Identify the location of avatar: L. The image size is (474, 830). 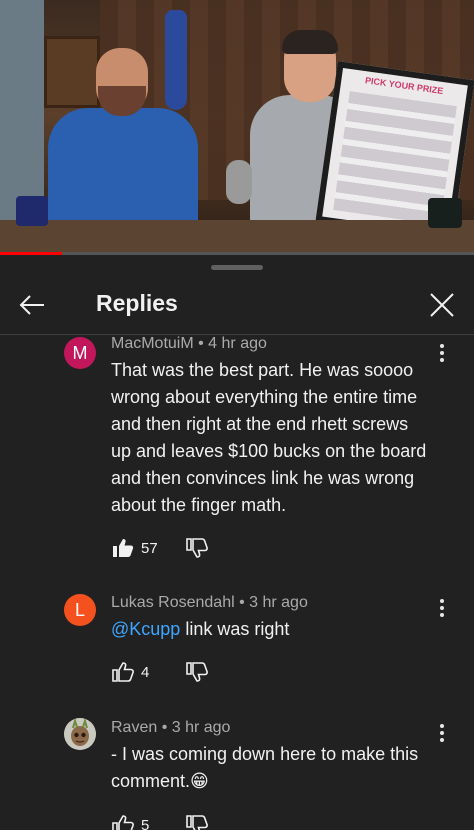
(80, 610).